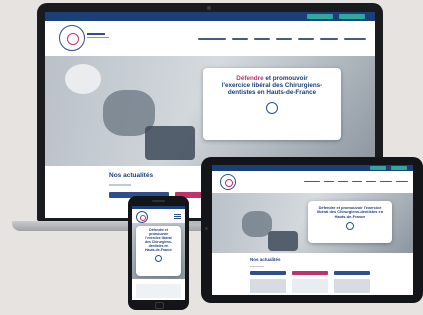 The image size is (423, 315). I want to click on hero-title-line-3: dentistes en Hauts-de-France, so click(272, 93).